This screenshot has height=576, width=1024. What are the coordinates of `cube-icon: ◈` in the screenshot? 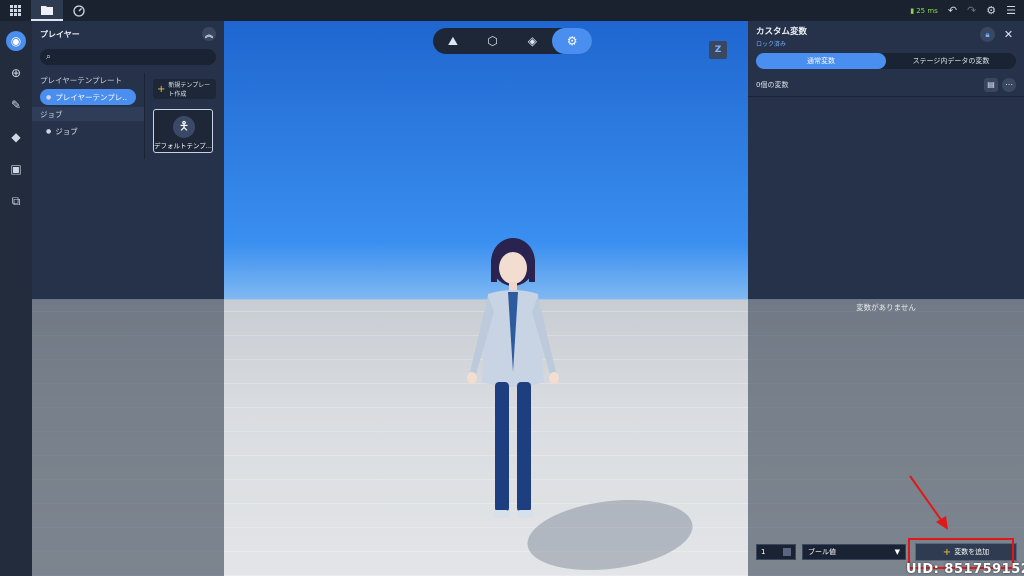 It's located at (532, 41).